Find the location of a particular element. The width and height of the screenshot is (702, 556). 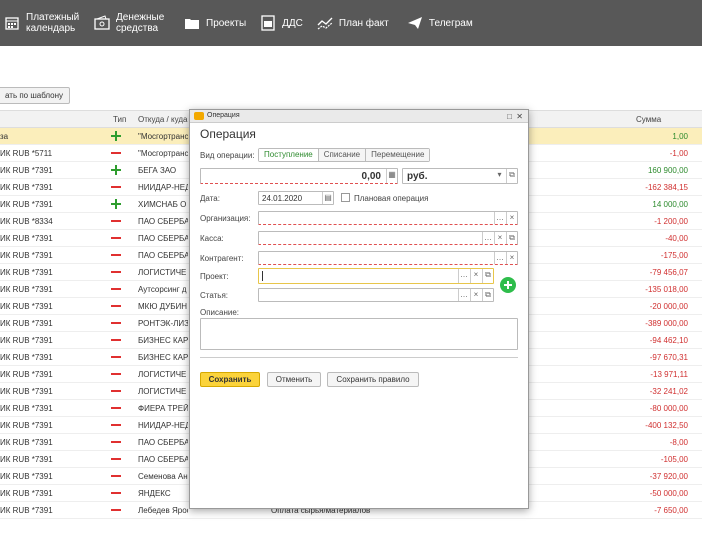

nav-cash: Денежные средства is located at coordinates (132, 23).